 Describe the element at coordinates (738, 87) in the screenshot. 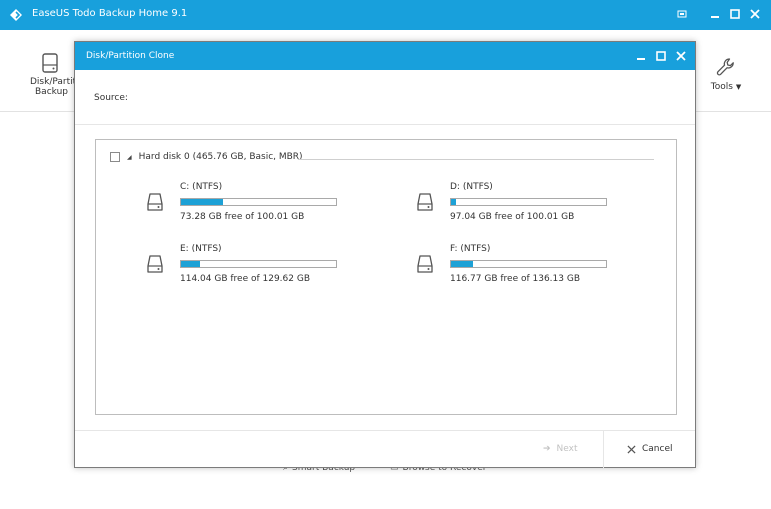

I see `dropdown-arrow-icon: ▼` at that location.